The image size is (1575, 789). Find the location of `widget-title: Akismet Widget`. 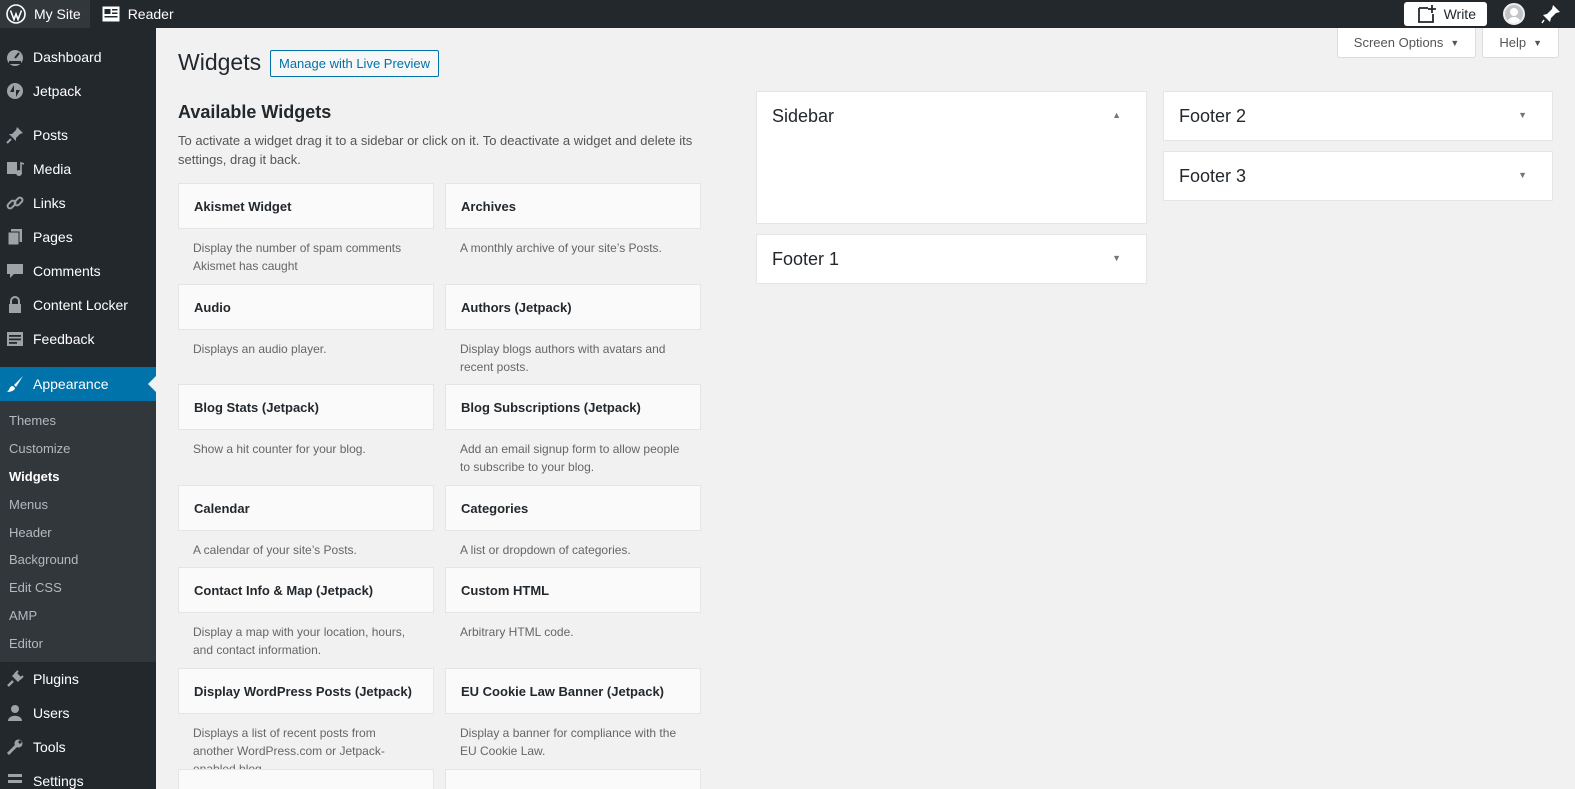

widget-title: Akismet Widget is located at coordinates (306, 206).